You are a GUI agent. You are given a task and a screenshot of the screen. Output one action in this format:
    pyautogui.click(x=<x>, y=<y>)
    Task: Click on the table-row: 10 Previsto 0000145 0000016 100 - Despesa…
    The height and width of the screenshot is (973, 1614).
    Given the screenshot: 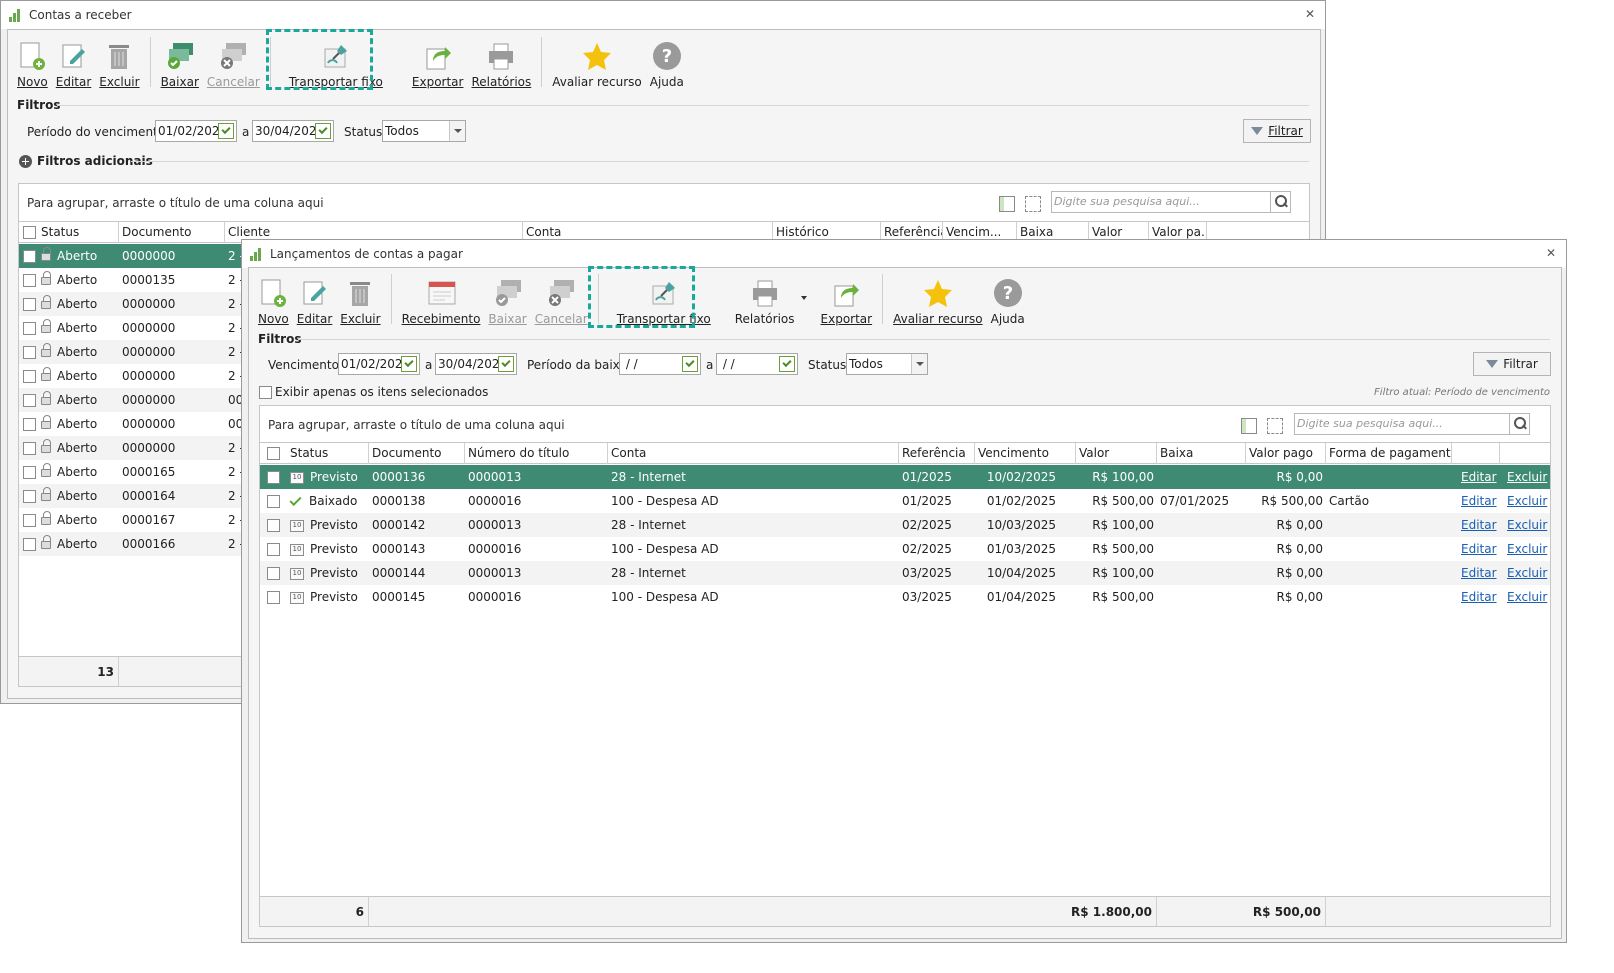 What is the action you would take?
    pyautogui.click(x=905, y=597)
    